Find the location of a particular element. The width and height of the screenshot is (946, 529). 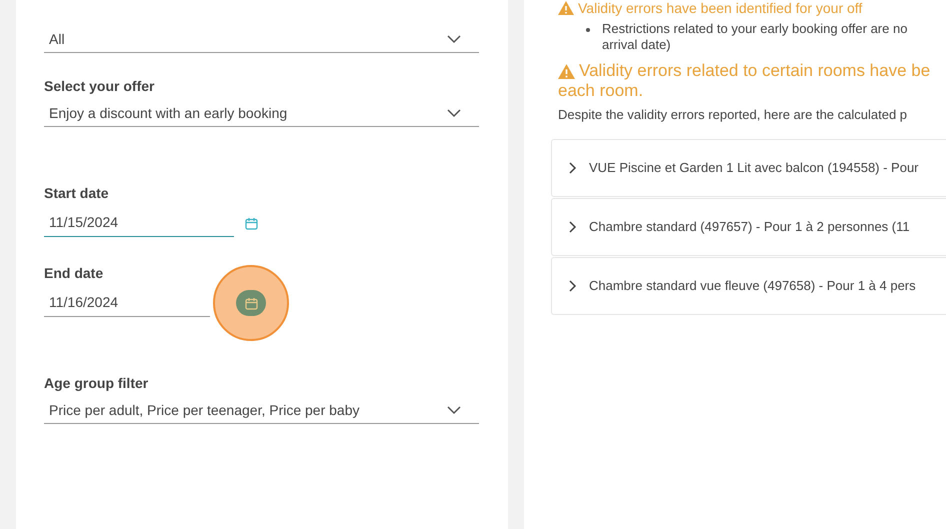

warning-heading: each room. is located at coordinates (601, 91).